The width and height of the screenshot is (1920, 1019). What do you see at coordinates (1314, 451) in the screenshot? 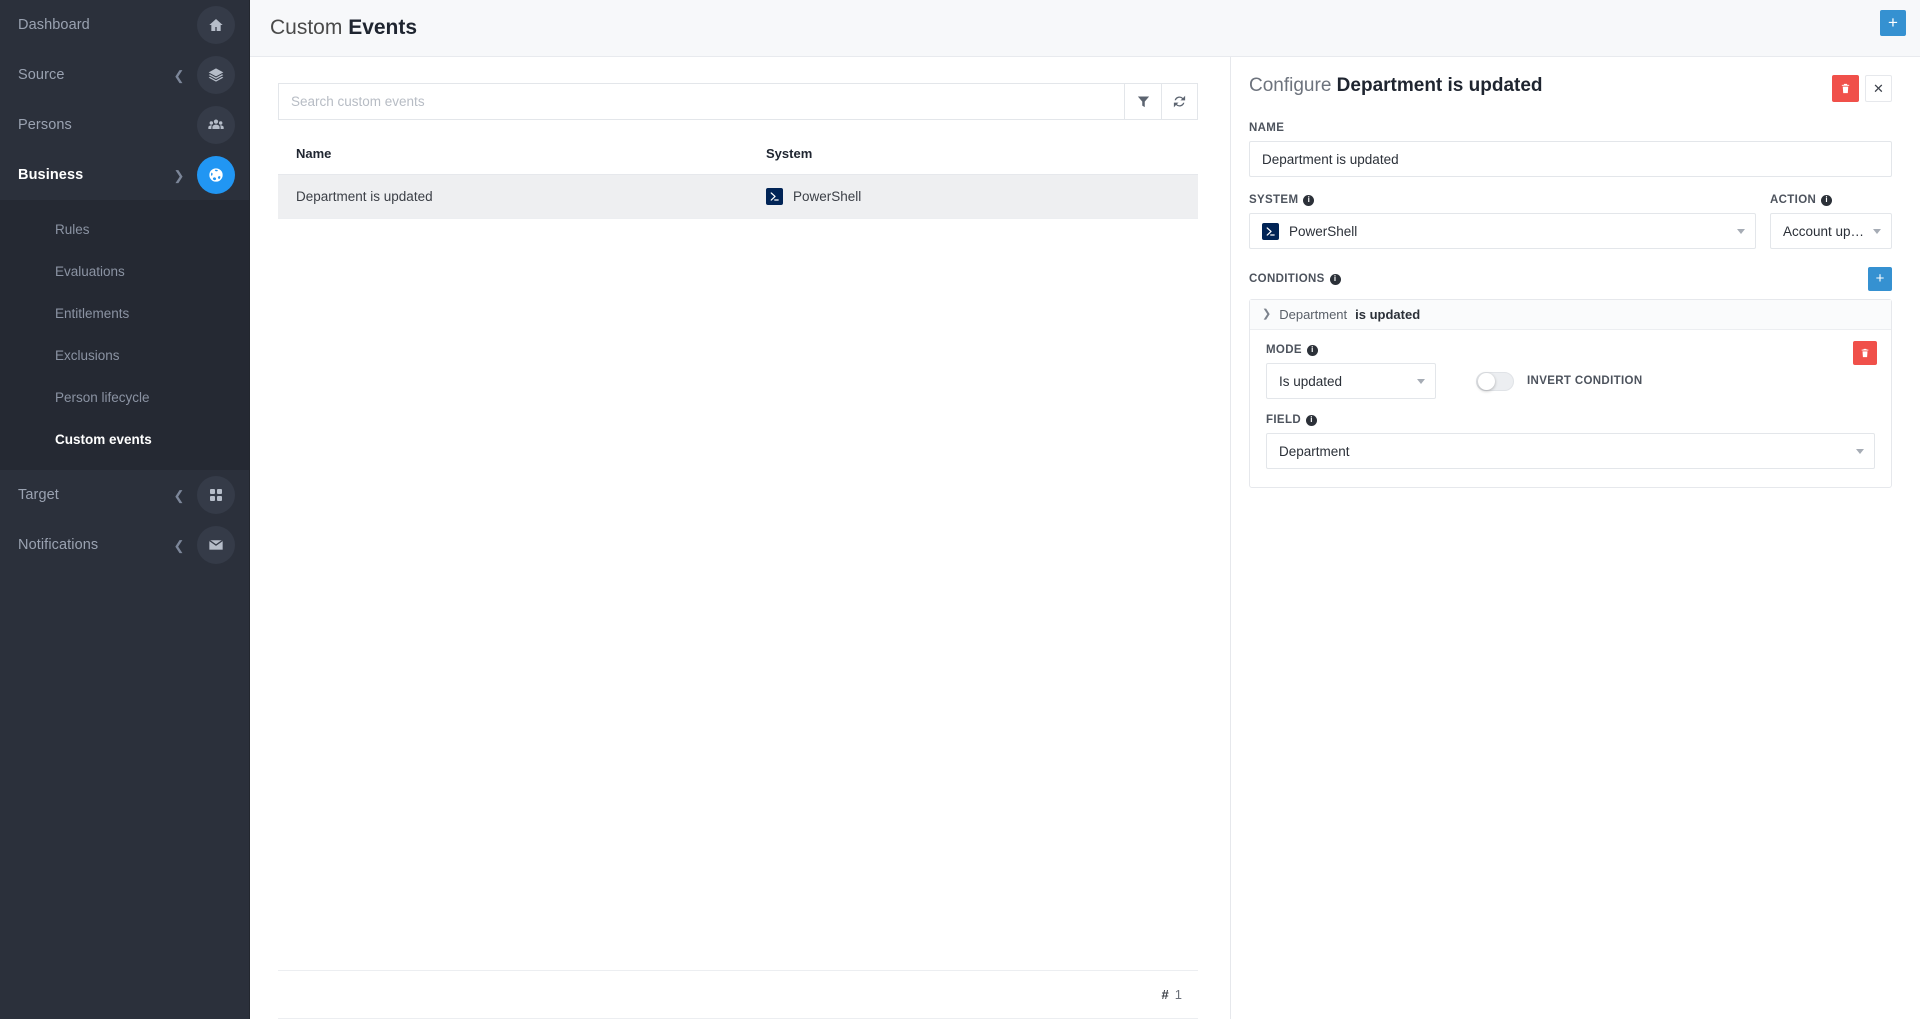
I see `field-select-value: Department` at bounding box center [1314, 451].